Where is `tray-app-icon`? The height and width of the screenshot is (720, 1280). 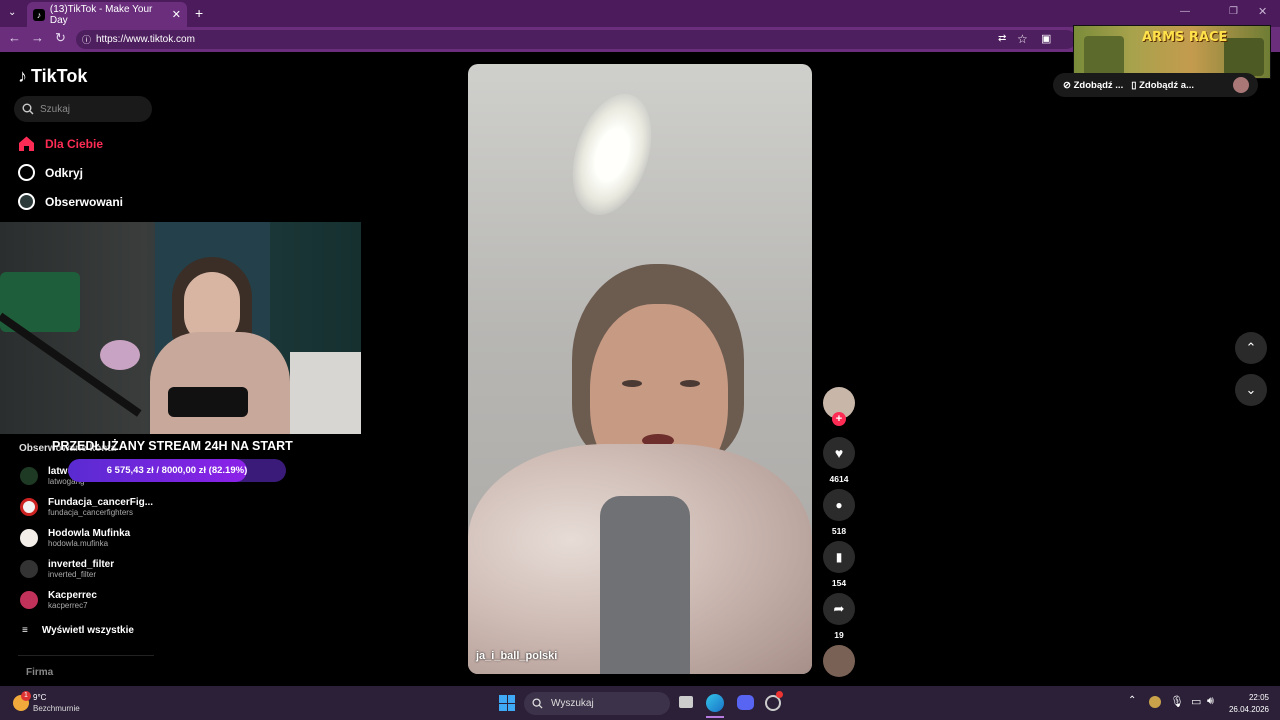
tray-app-icon is located at coordinates (1155, 702).